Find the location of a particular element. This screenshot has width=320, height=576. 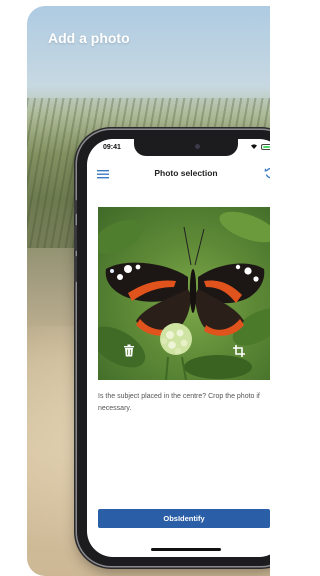

phone-volume-down is located at coordinates (75, 269).